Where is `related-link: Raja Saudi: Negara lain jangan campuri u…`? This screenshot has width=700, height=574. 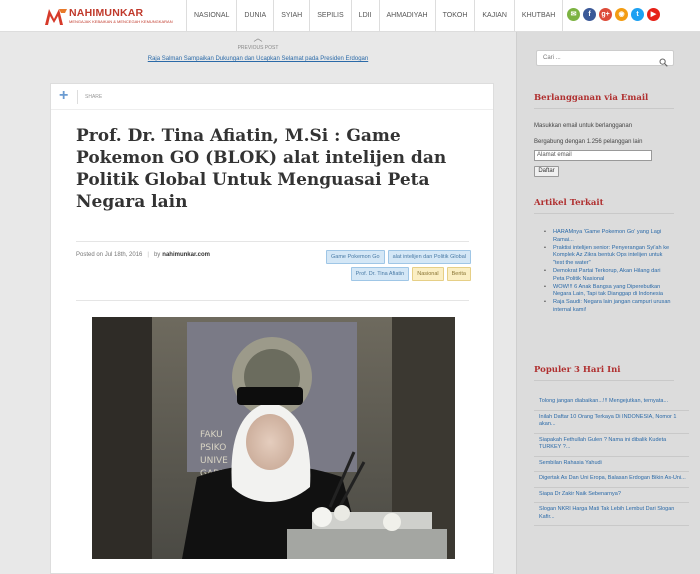 related-link: Raja Saudi: Negara lain jangan campuri u… is located at coordinates (608, 307).